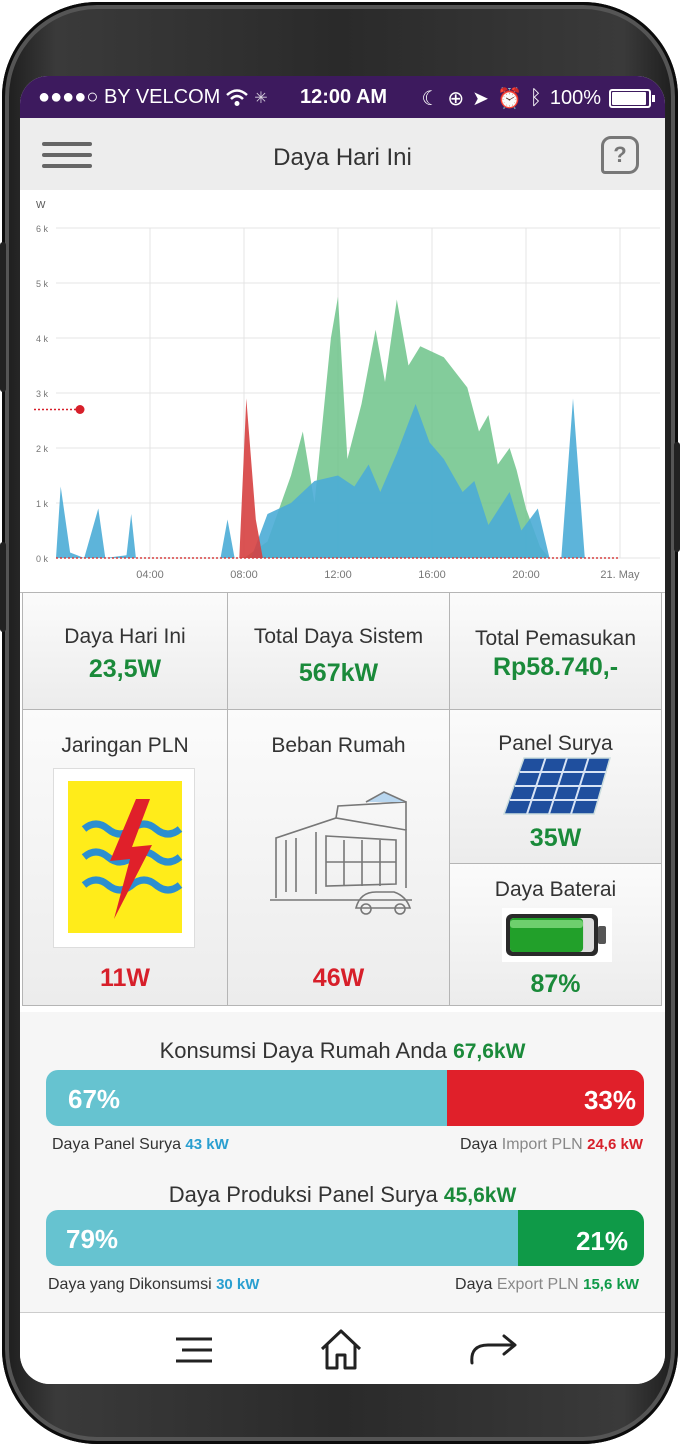 Image resolution: width=681 pixels, height=1448 pixels. I want to click on question-icon: ?, so click(620, 155).